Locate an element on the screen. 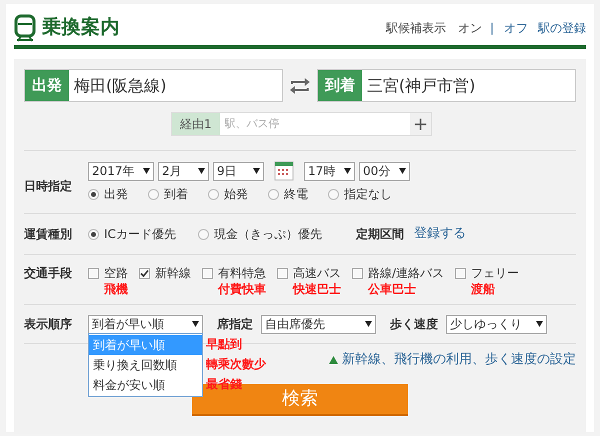 The height and width of the screenshot is (436, 600). walking-speed-select: 少しゆっくり is located at coordinates (496, 324).